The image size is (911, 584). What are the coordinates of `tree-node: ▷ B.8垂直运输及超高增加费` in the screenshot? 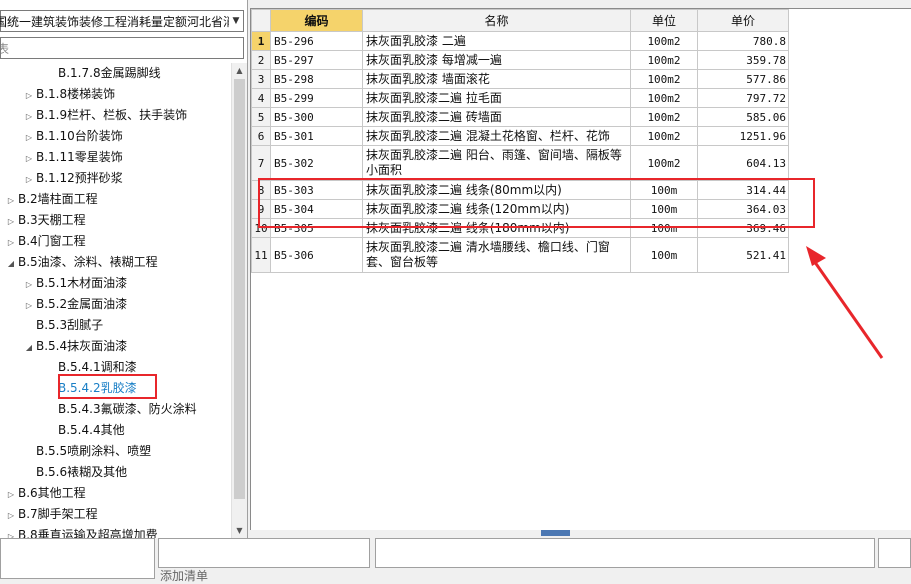 It's located at (81, 531).